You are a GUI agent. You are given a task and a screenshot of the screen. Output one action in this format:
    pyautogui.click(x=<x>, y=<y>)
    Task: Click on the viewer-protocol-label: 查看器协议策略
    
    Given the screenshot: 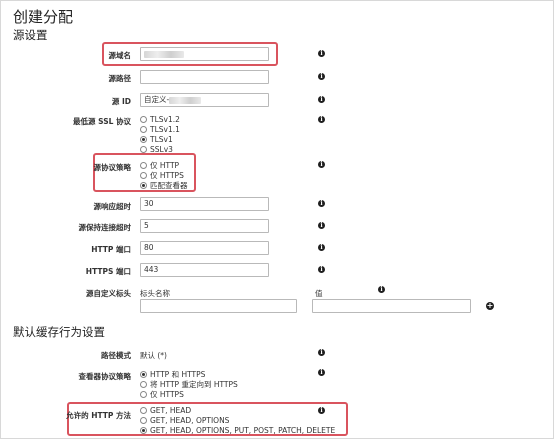 What is the action you would take?
    pyautogui.click(x=105, y=376)
    